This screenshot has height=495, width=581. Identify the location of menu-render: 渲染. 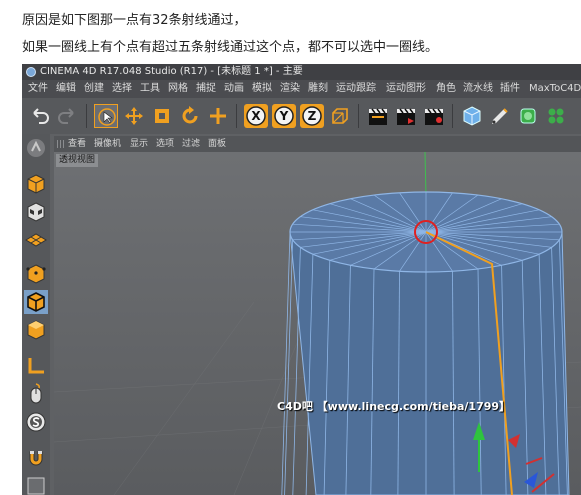
(290, 89).